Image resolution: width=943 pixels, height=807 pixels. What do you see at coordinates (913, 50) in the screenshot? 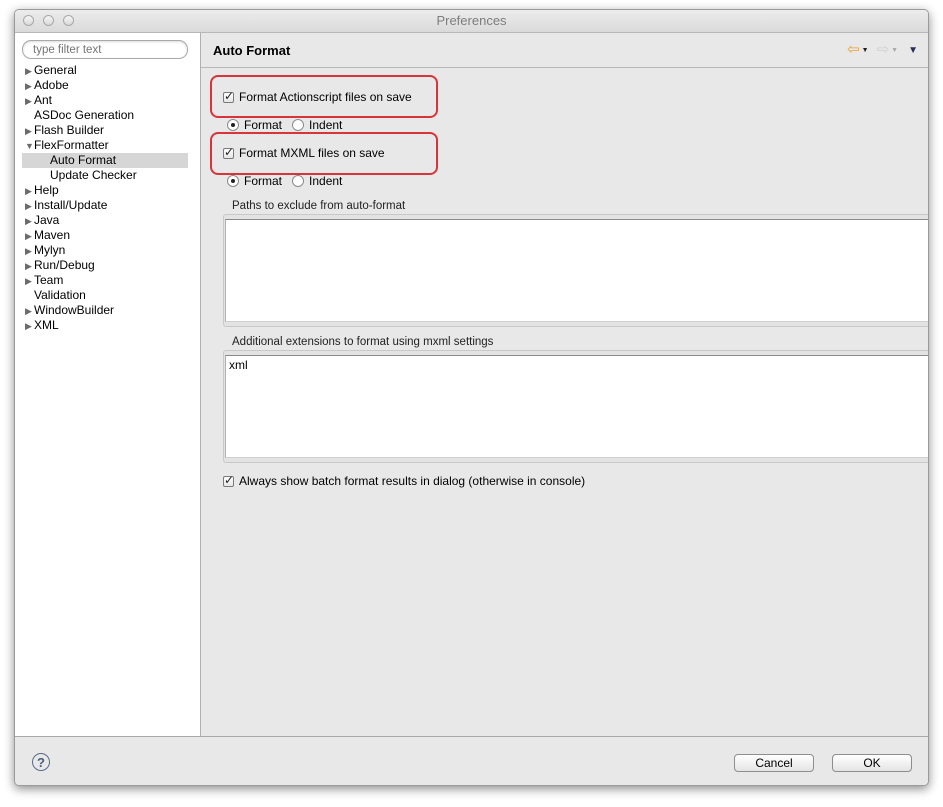
I see `view-menu-icon: ▼` at bounding box center [913, 50].